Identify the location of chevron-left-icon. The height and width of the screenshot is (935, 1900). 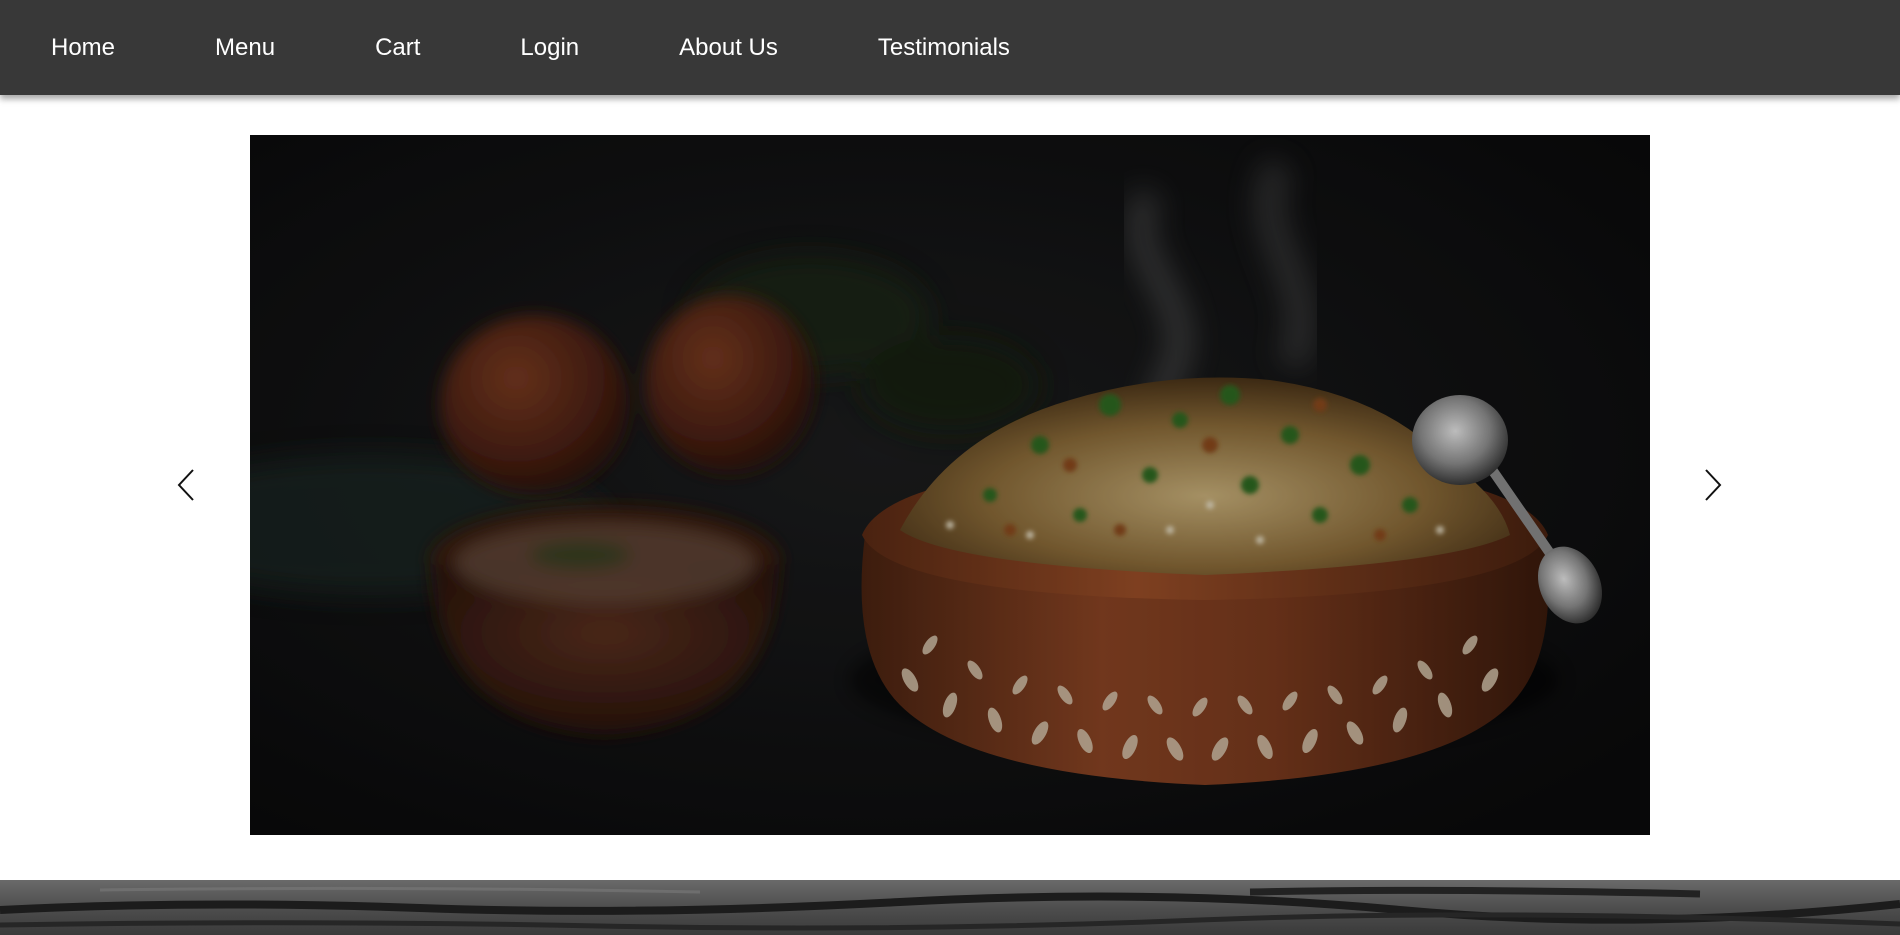
(185, 485).